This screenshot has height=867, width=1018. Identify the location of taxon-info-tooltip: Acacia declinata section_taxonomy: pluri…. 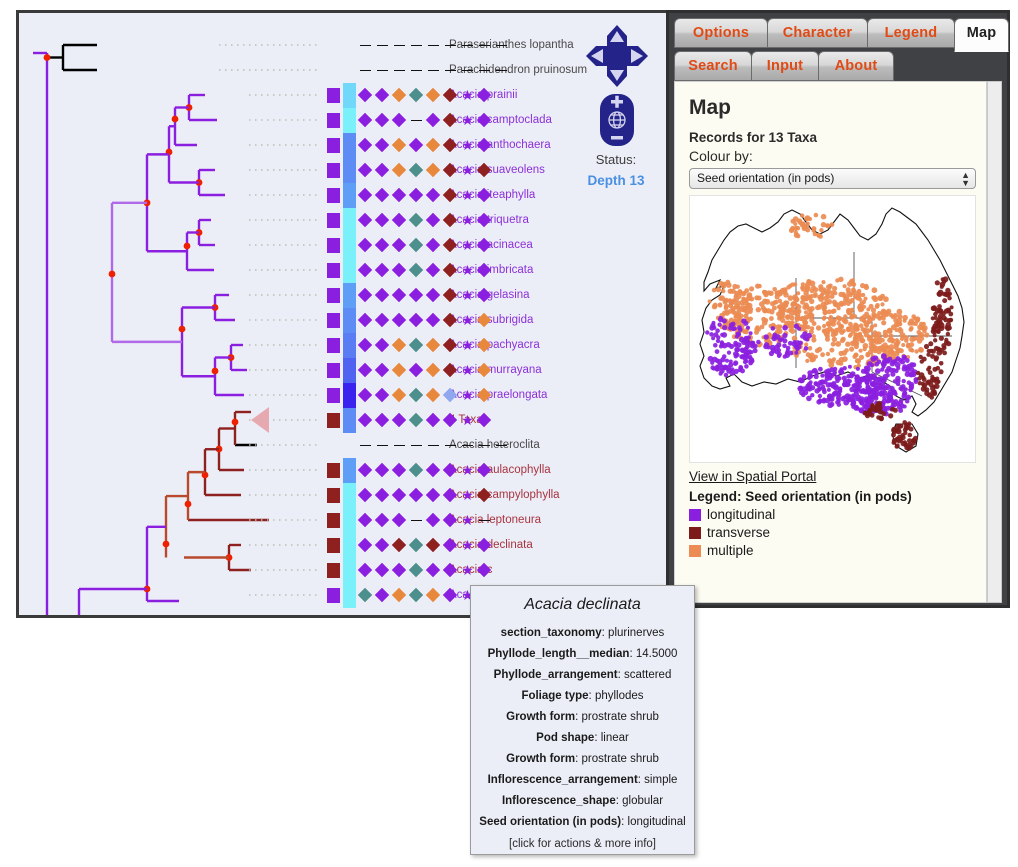
(582, 720).